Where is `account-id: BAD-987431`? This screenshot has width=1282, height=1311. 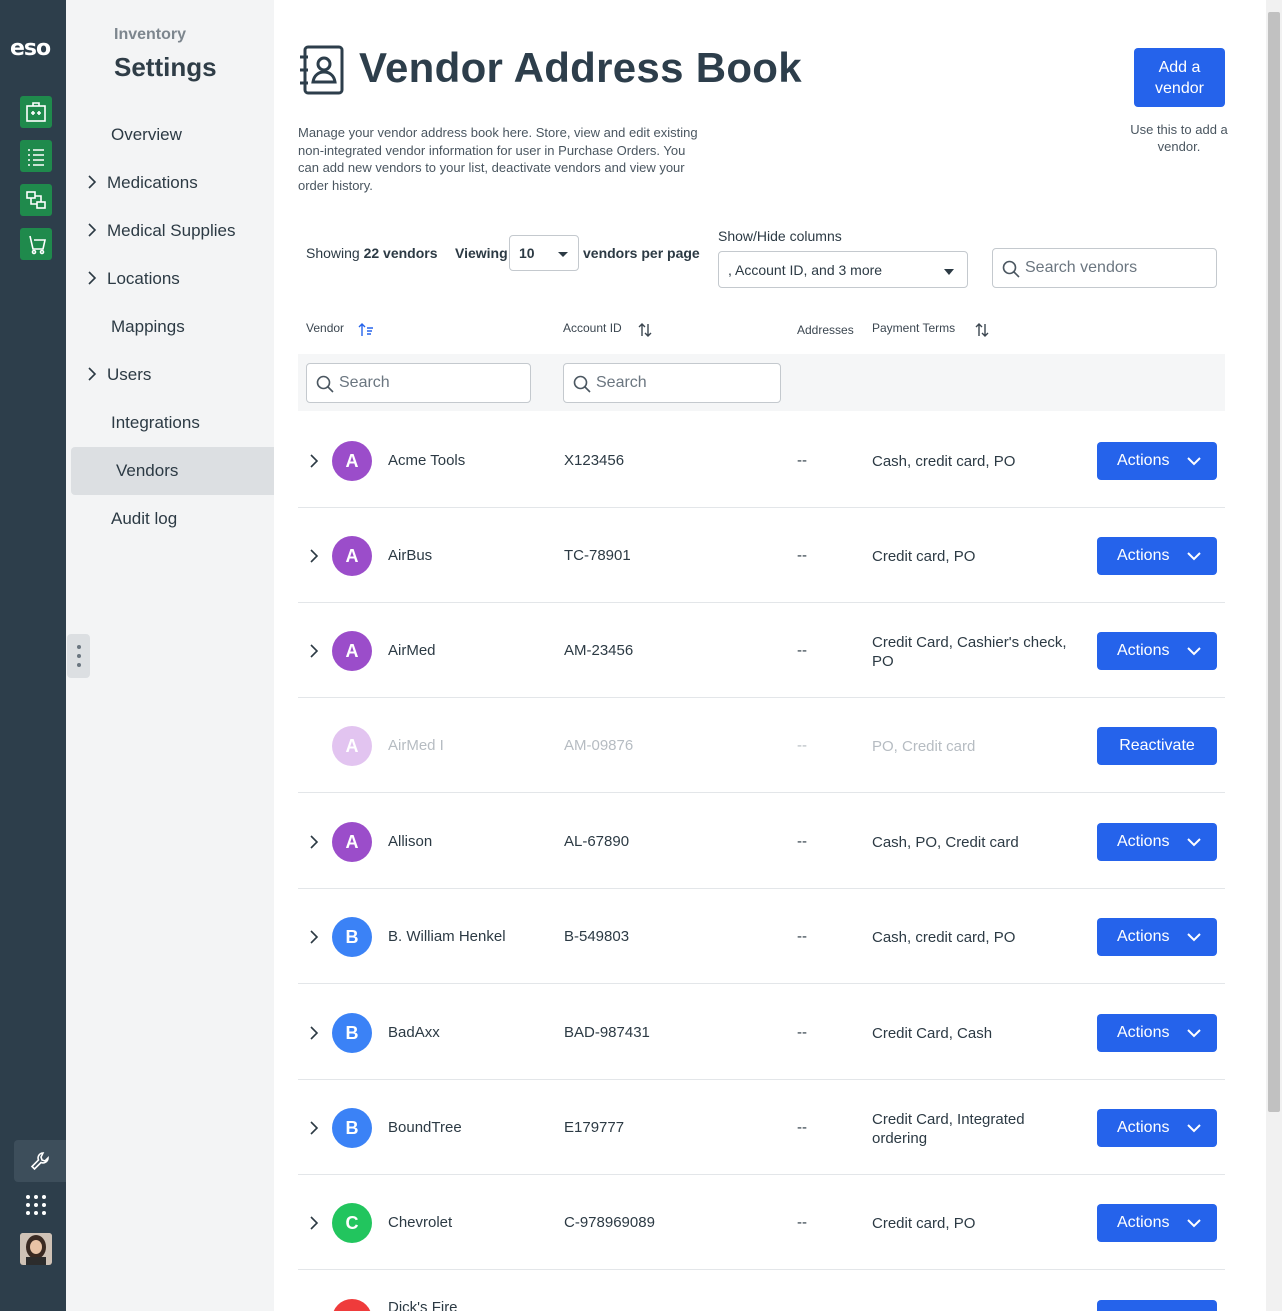
account-id: BAD-987431 is located at coordinates (607, 1032).